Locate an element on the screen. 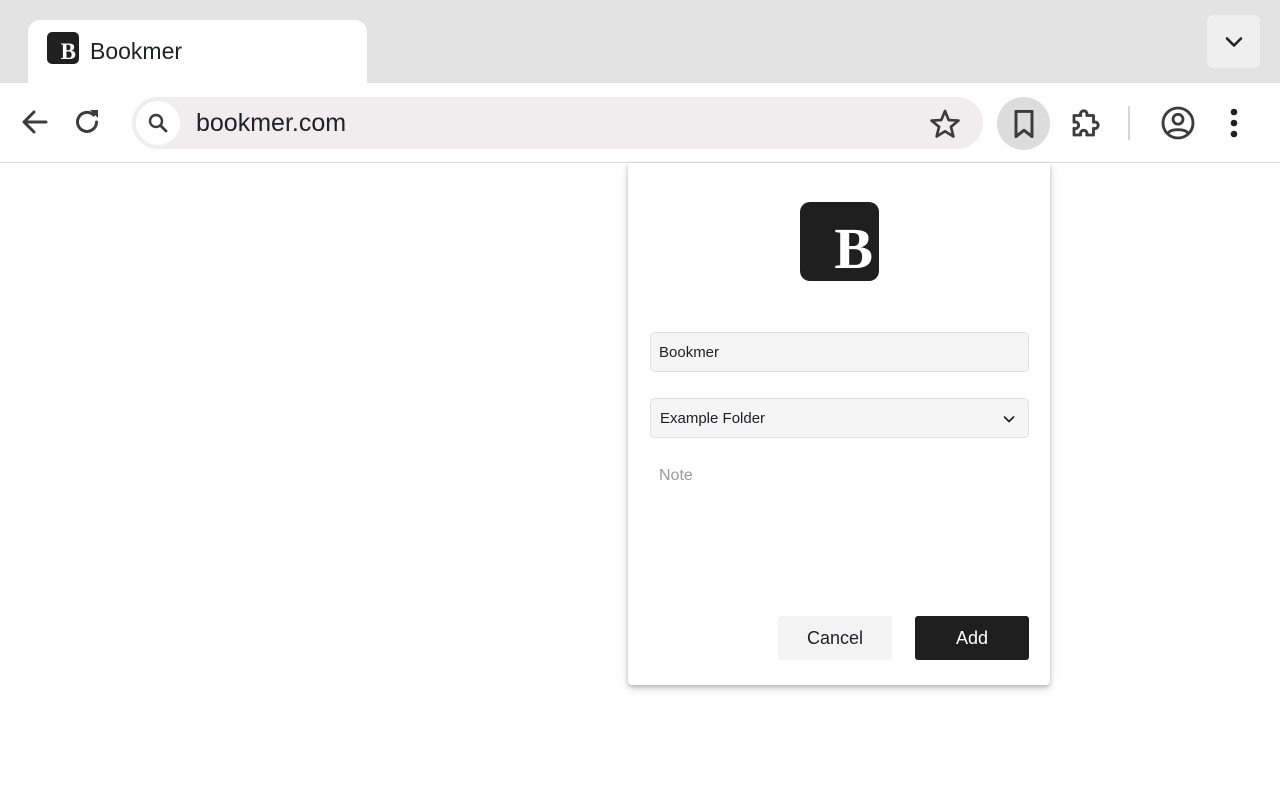 This screenshot has width=1280, height=800. add-button: Add is located at coordinates (972, 638).